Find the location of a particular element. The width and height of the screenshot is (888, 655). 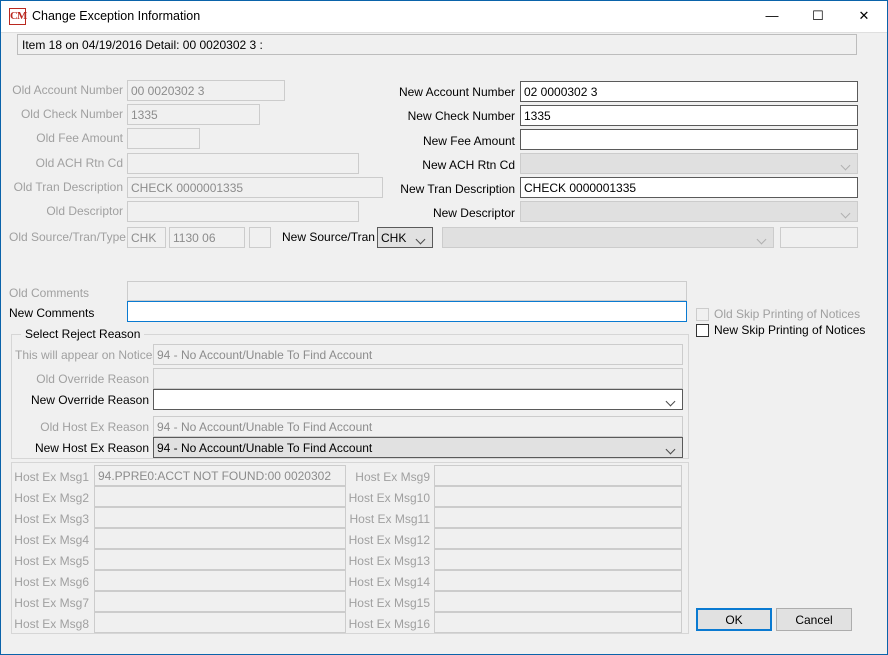

ok-button-label: OK is located at coordinates (734, 619).